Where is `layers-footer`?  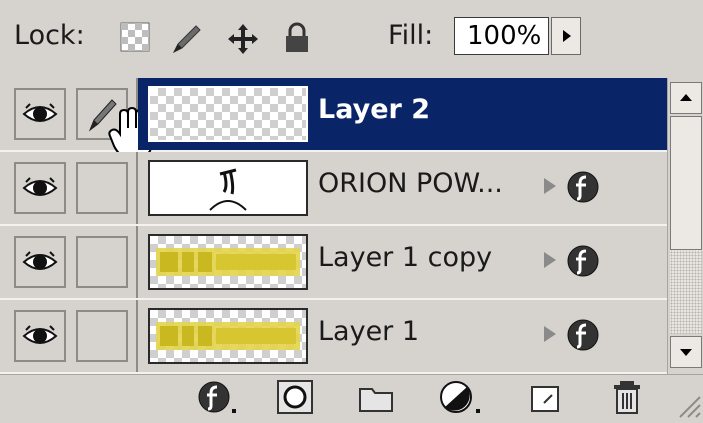
layers-footer is located at coordinates (351, 397).